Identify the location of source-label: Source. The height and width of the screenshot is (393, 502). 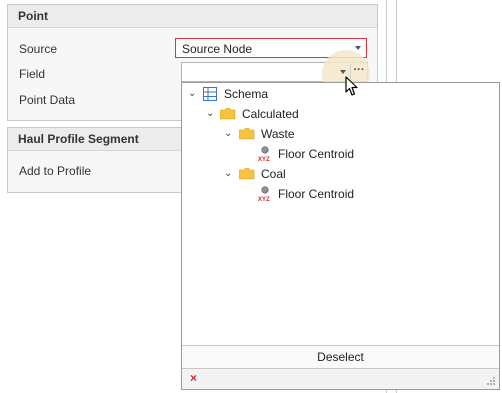
(38, 49).